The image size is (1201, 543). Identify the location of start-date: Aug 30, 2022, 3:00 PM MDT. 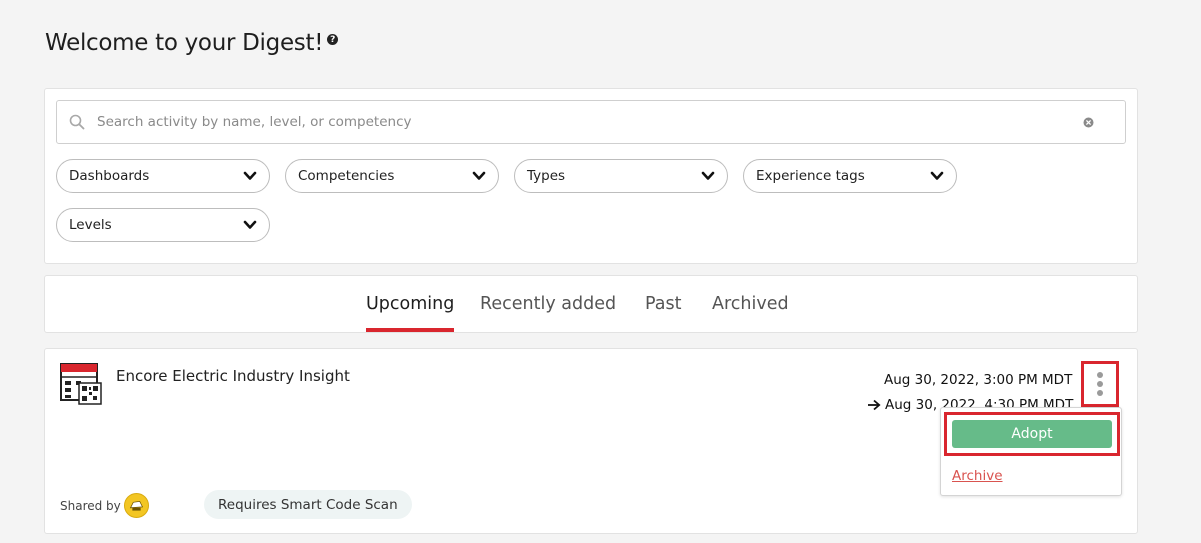
(978, 380).